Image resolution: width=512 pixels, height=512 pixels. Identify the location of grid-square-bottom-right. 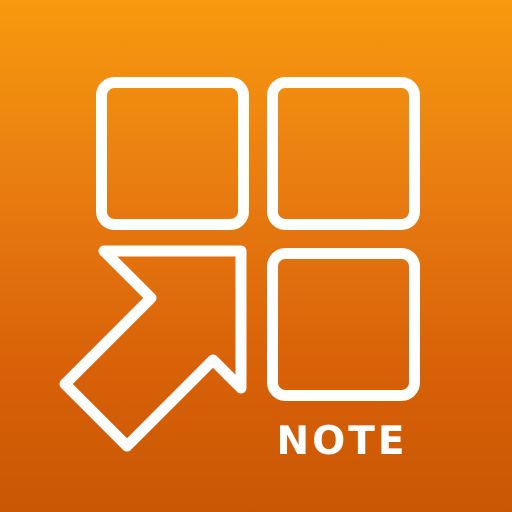
(343, 324).